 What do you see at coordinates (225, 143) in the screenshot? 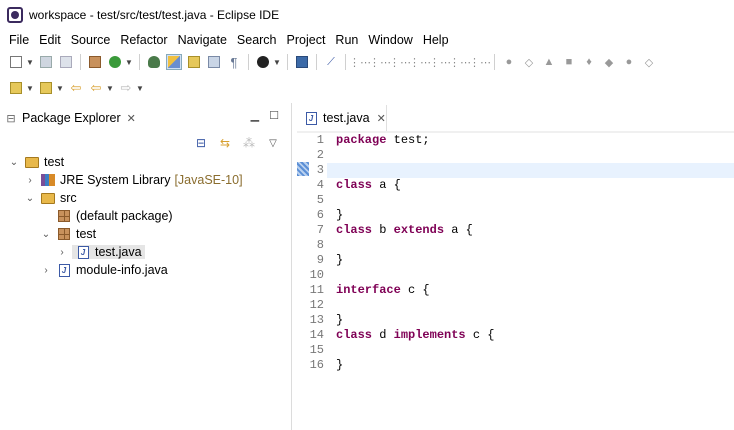
I see `link-with-editor-icon: ⇆` at bounding box center [225, 143].